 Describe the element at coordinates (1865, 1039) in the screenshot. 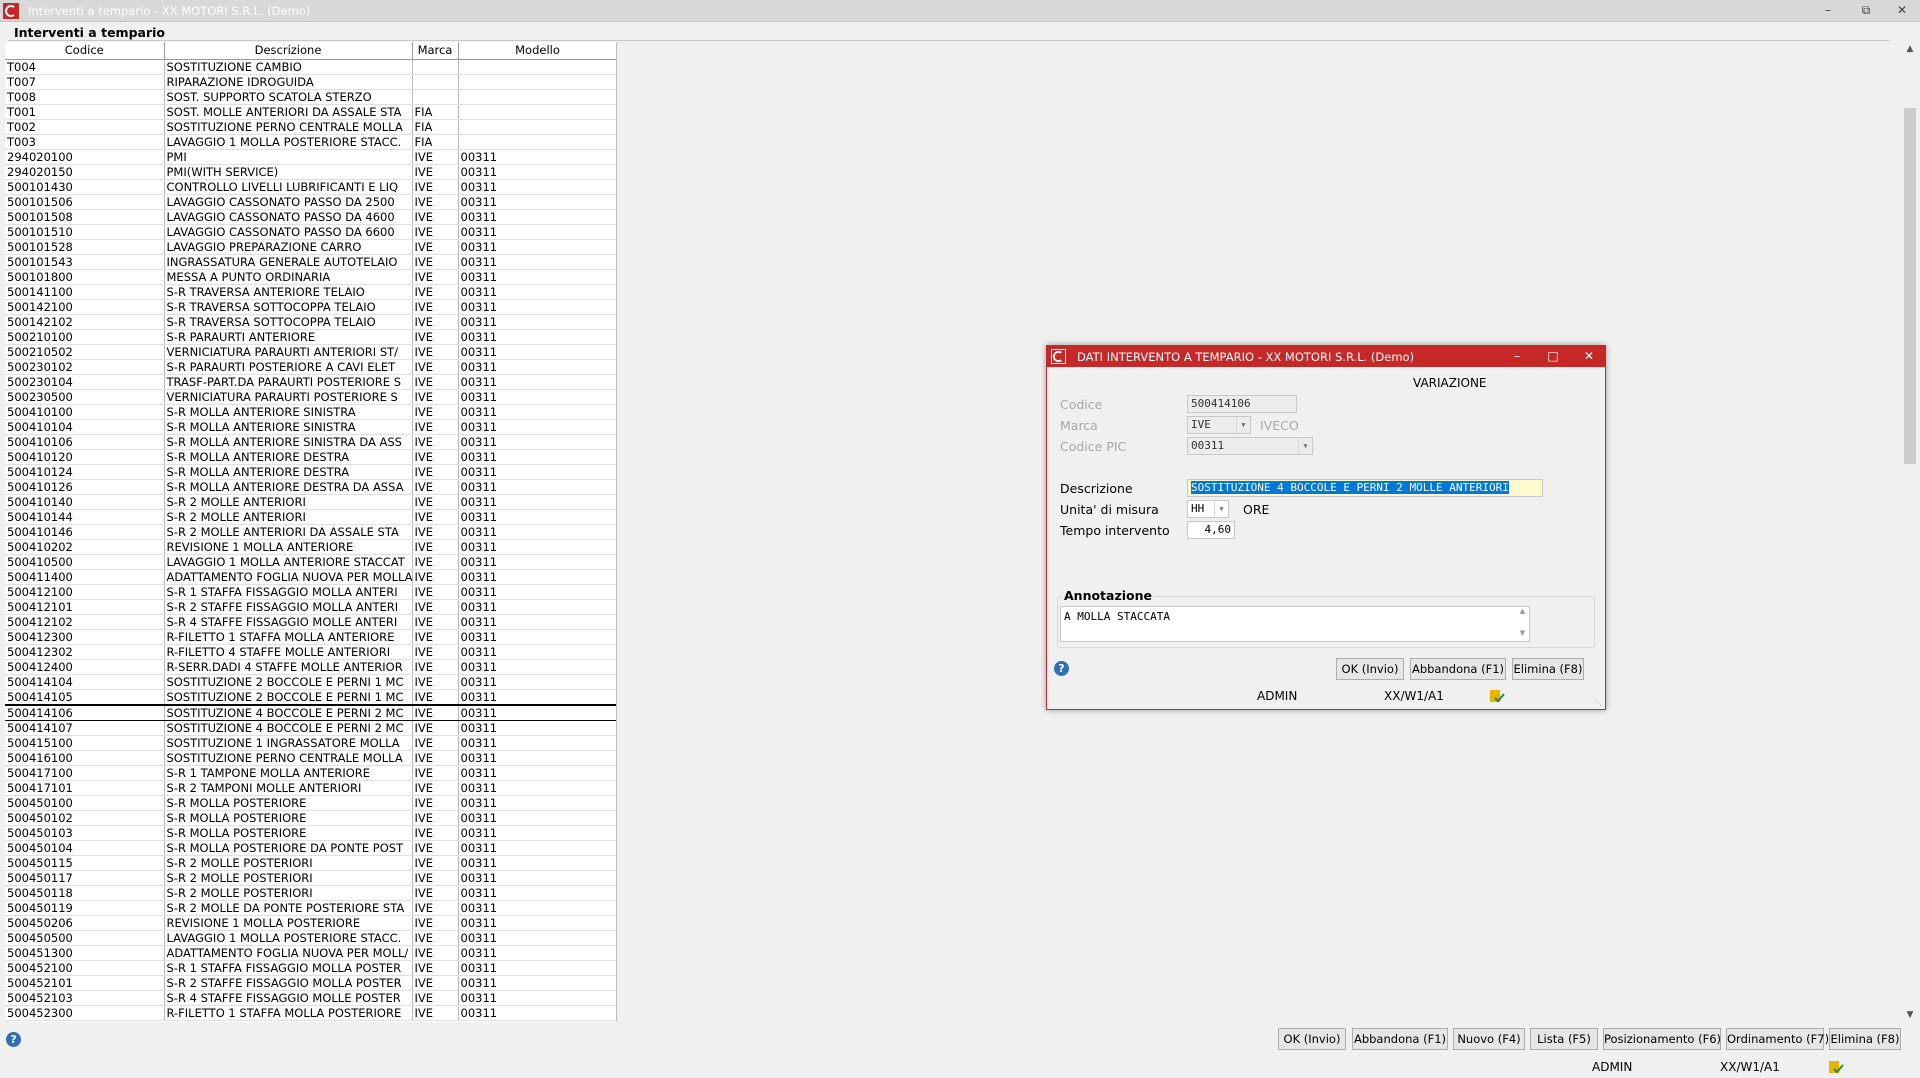

I see `elimina-button: Elimina (F8)` at that location.